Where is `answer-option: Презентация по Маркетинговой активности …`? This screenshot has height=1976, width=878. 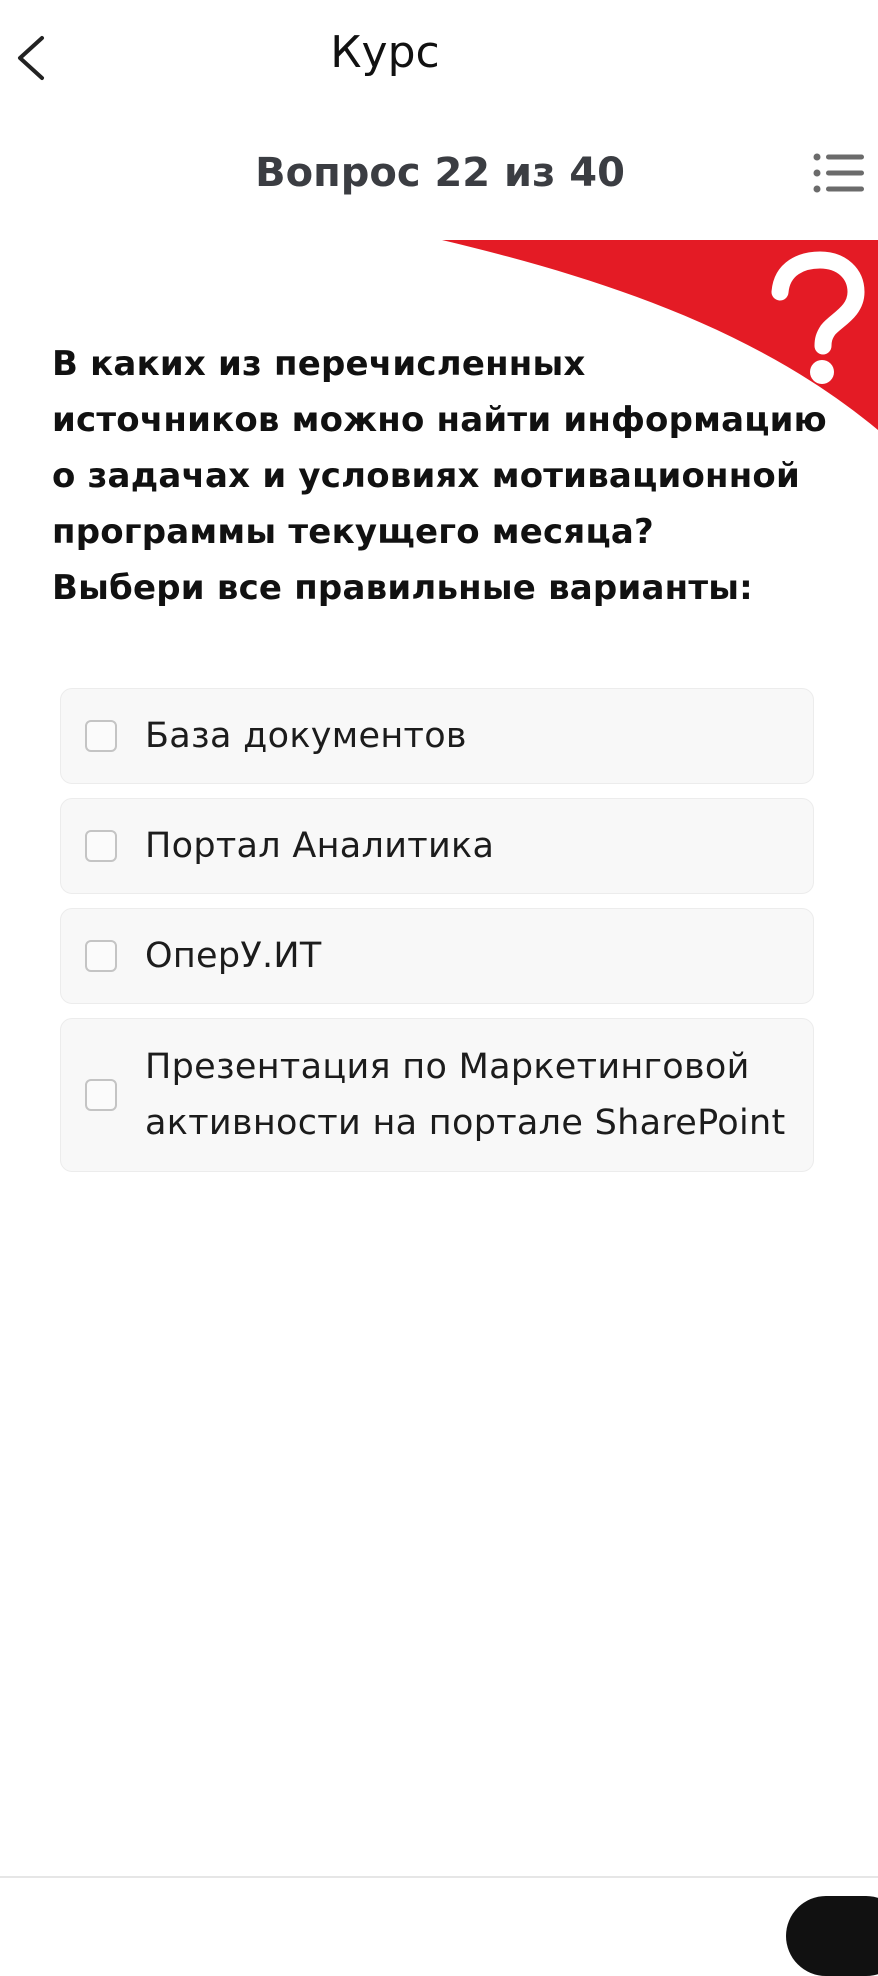 answer-option: Презентация по Маркетинговой активности … is located at coordinates (437, 1095).